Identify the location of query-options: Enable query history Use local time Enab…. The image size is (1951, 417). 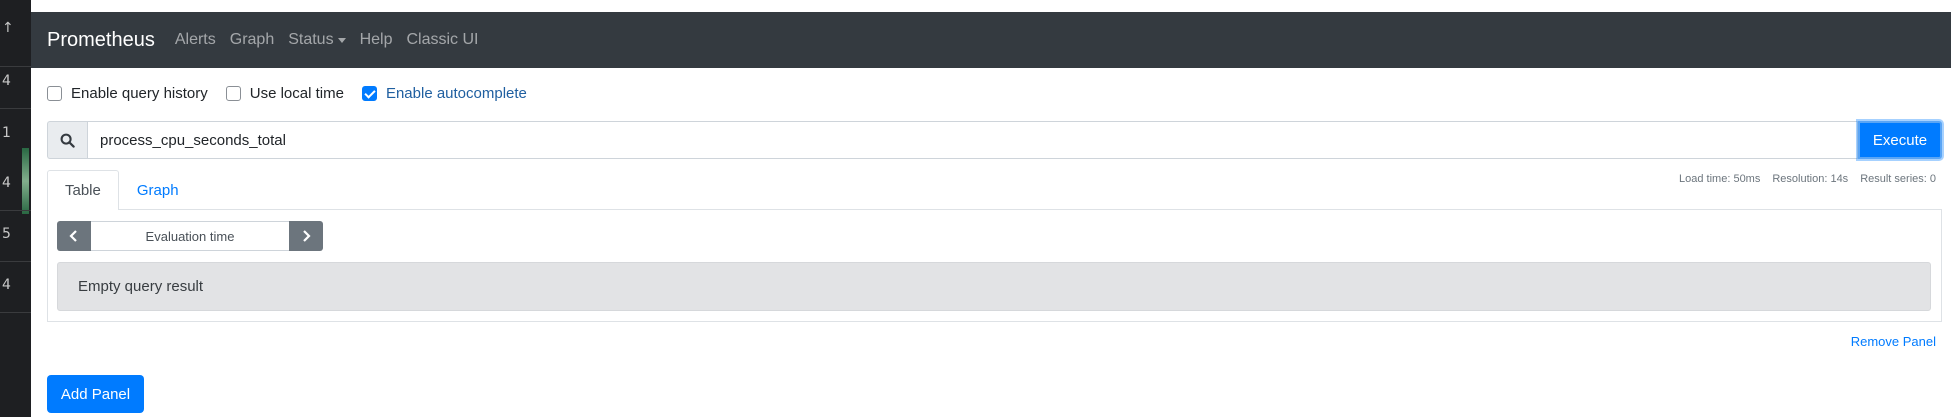
(296, 93).